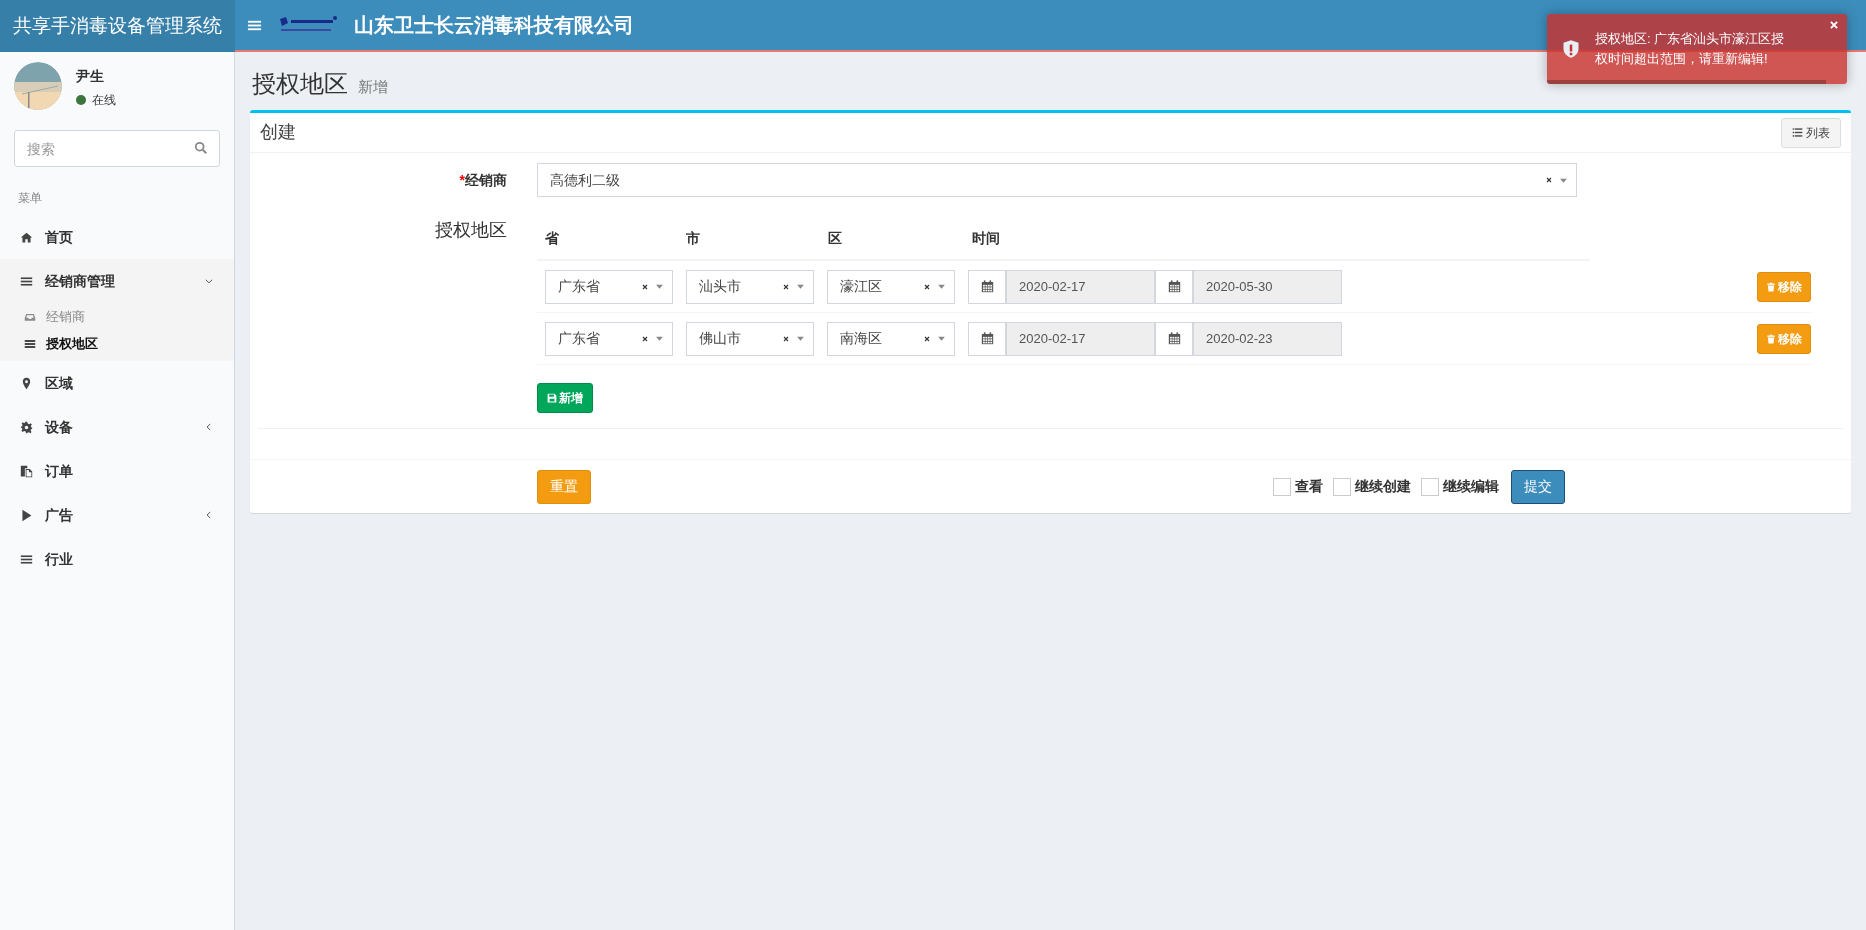  Describe the element at coordinates (26, 427) in the screenshot. I see `settings-icon` at that location.